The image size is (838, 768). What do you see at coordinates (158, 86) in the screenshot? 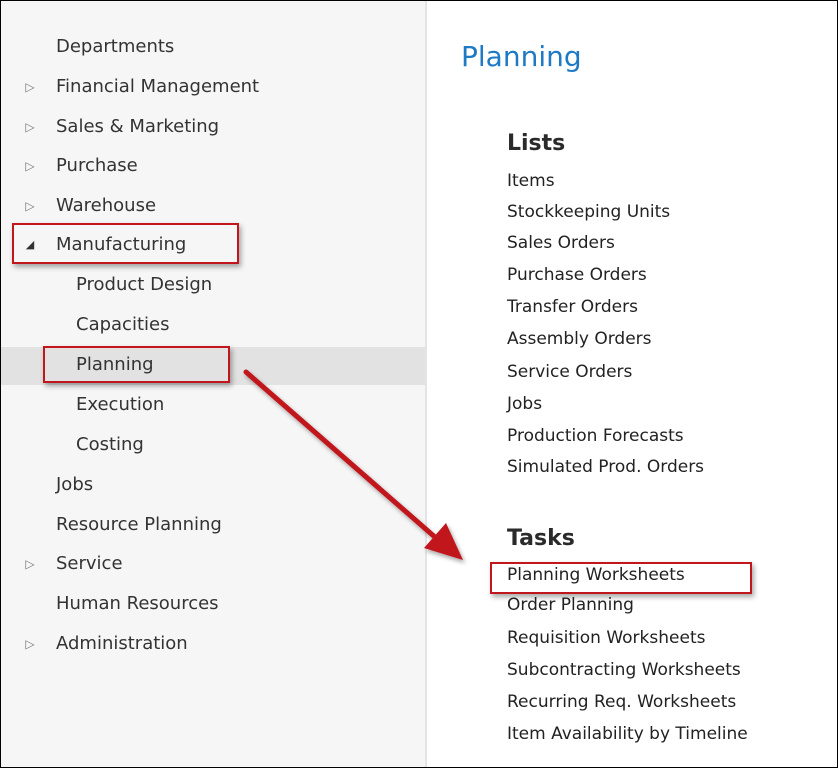
I see `nav-item-label: Financial Management` at bounding box center [158, 86].